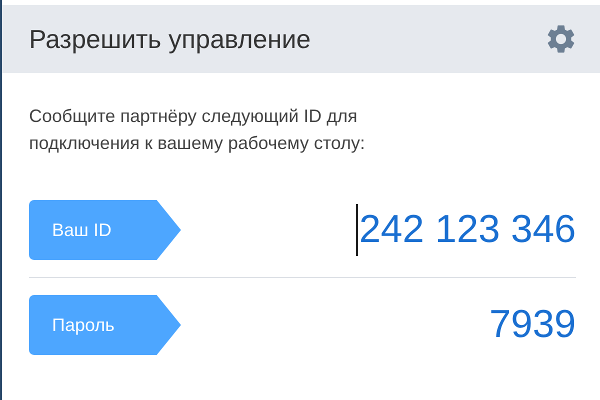 This screenshot has height=400, width=600. I want to click on field-label: Пароль, so click(105, 325).